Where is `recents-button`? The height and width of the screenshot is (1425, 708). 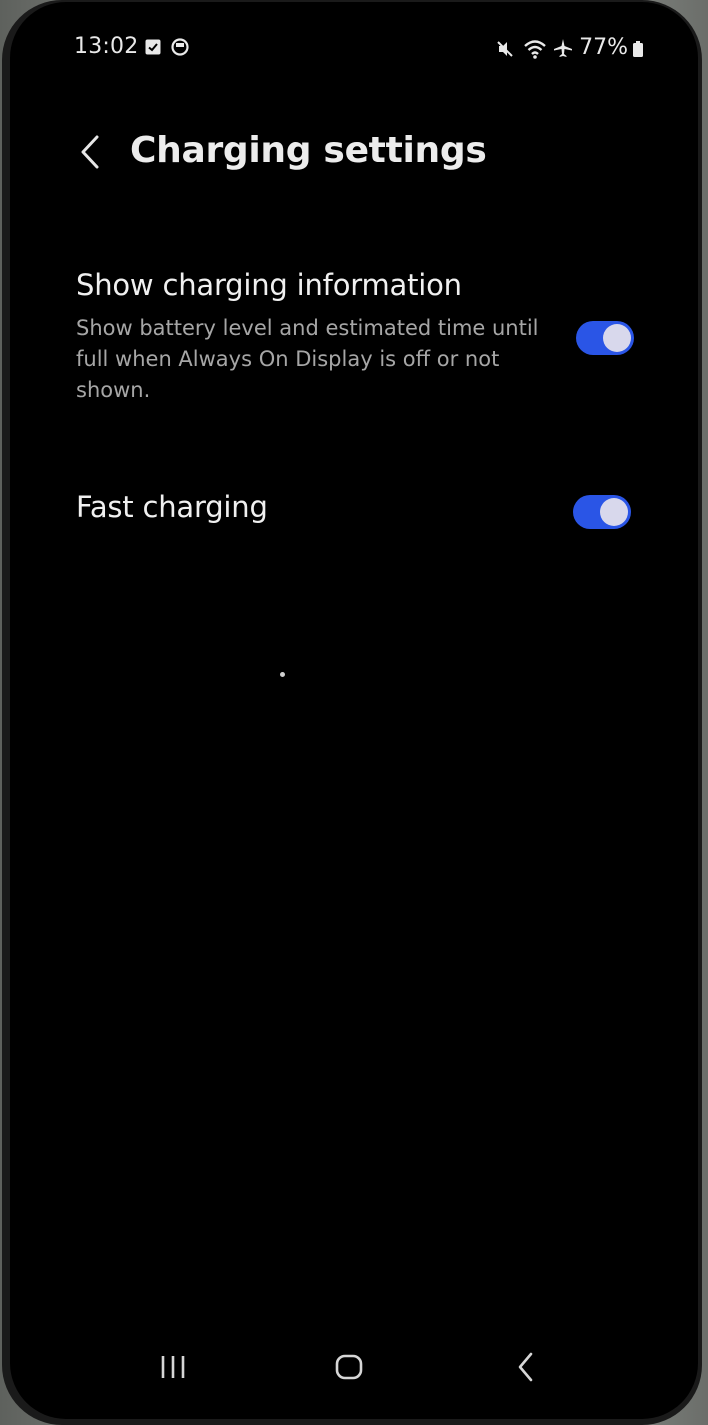 recents-button is located at coordinates (174, 1367).